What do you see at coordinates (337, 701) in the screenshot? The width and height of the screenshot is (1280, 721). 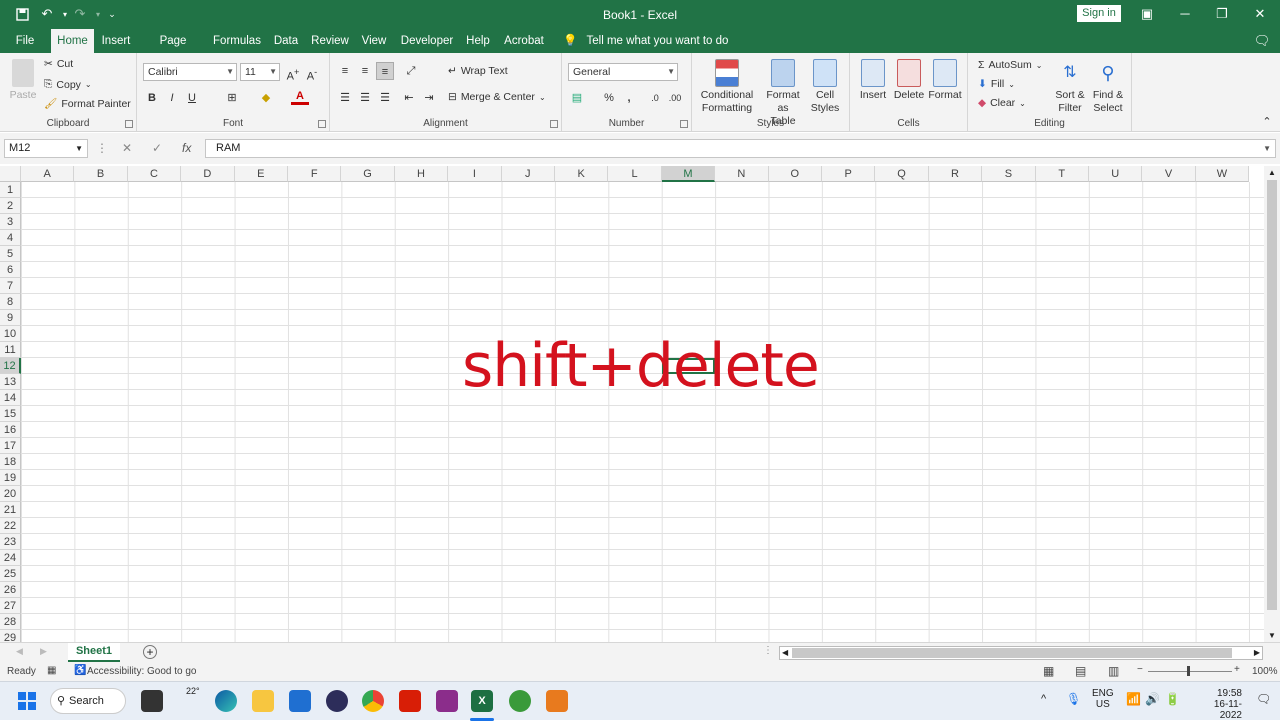 I see `app-icon` at bounding box center [337, 701].